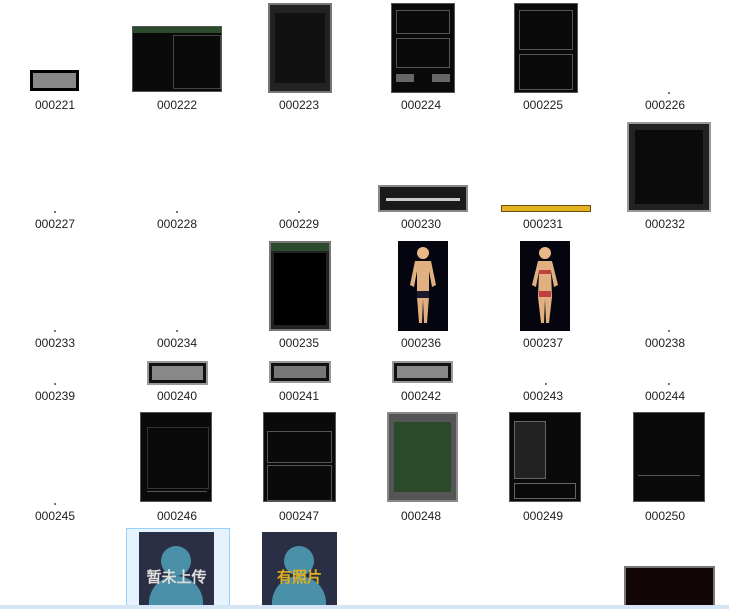 This screenshot has width=729, height=609. What do you see at coordinates (543, 105) in the screenshot?
I see `file-name: 000225` at bounding box center [543, 105].